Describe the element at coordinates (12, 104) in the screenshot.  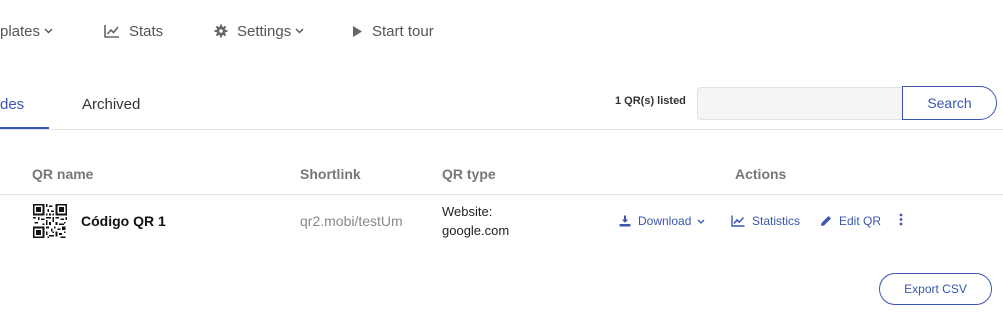
I see `tab-qr-codes: des` at that location.